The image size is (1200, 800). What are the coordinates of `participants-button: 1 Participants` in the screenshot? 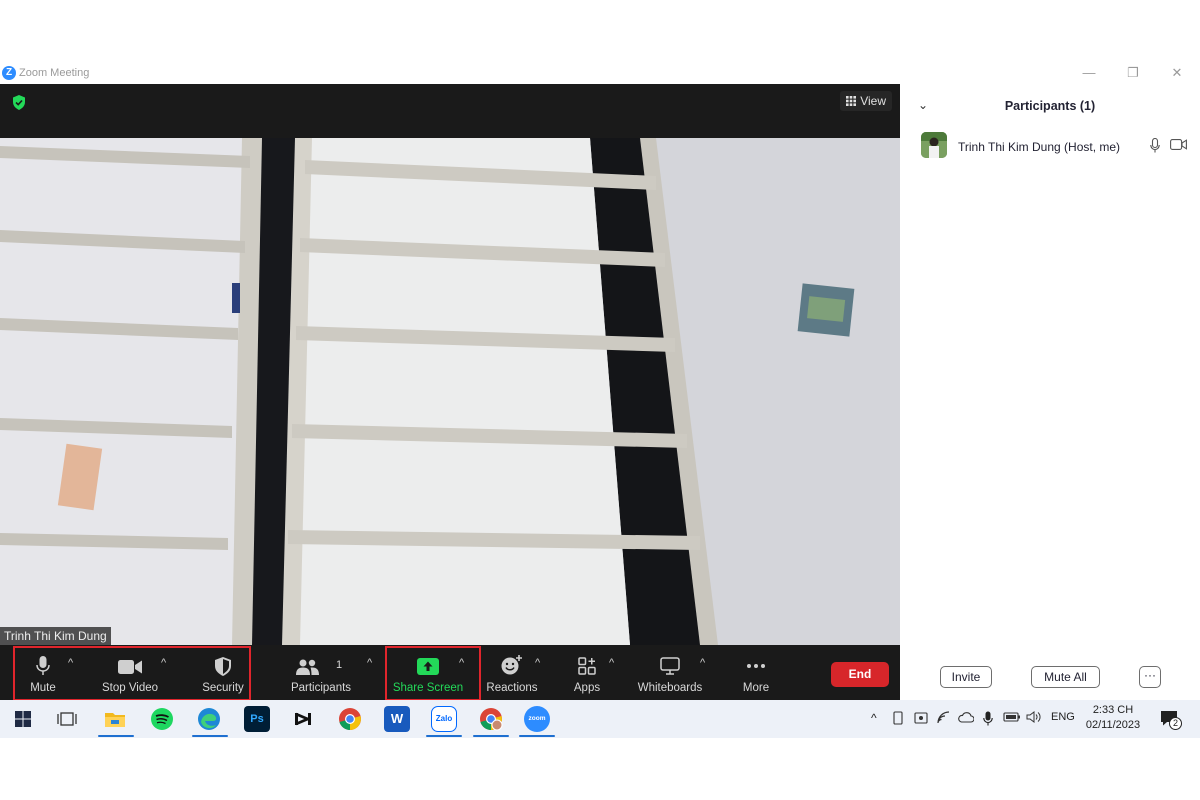 It's located at (321, 672).